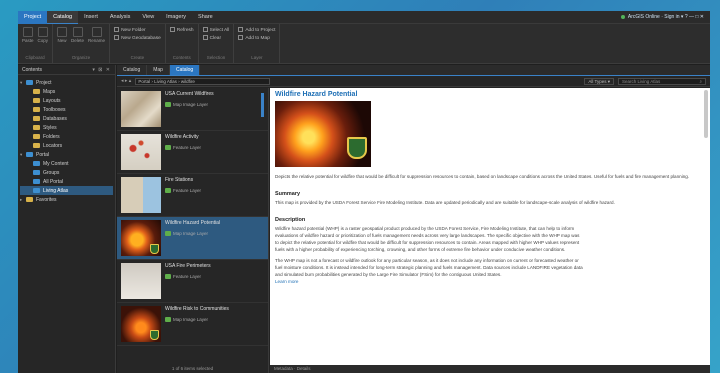 This screenshot has height=373, width=720. What do you see at coordinates (176, 17) in the screenshot?
I see `menu-tab-imagery: Imagery` at bounding box center [176, 17].